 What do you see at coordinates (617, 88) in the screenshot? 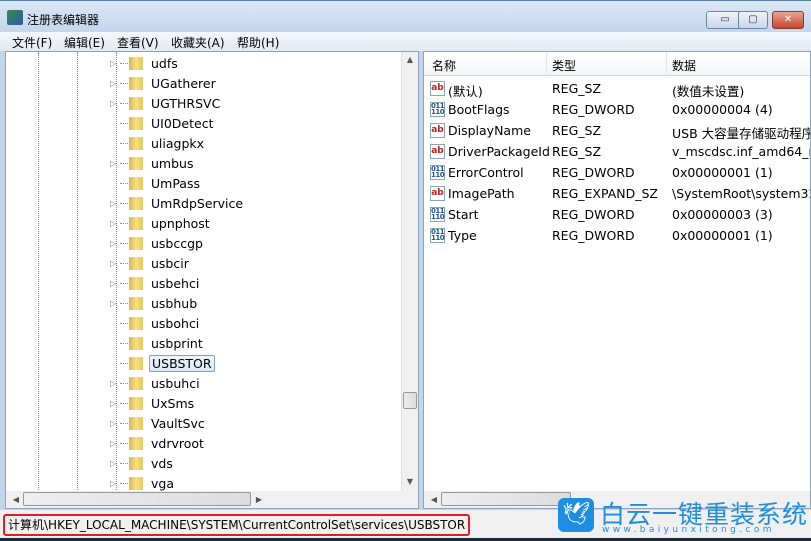
I see `list-row: ab (默认) REG_SZ (数值未设置)` at bounding box center [617, 88].